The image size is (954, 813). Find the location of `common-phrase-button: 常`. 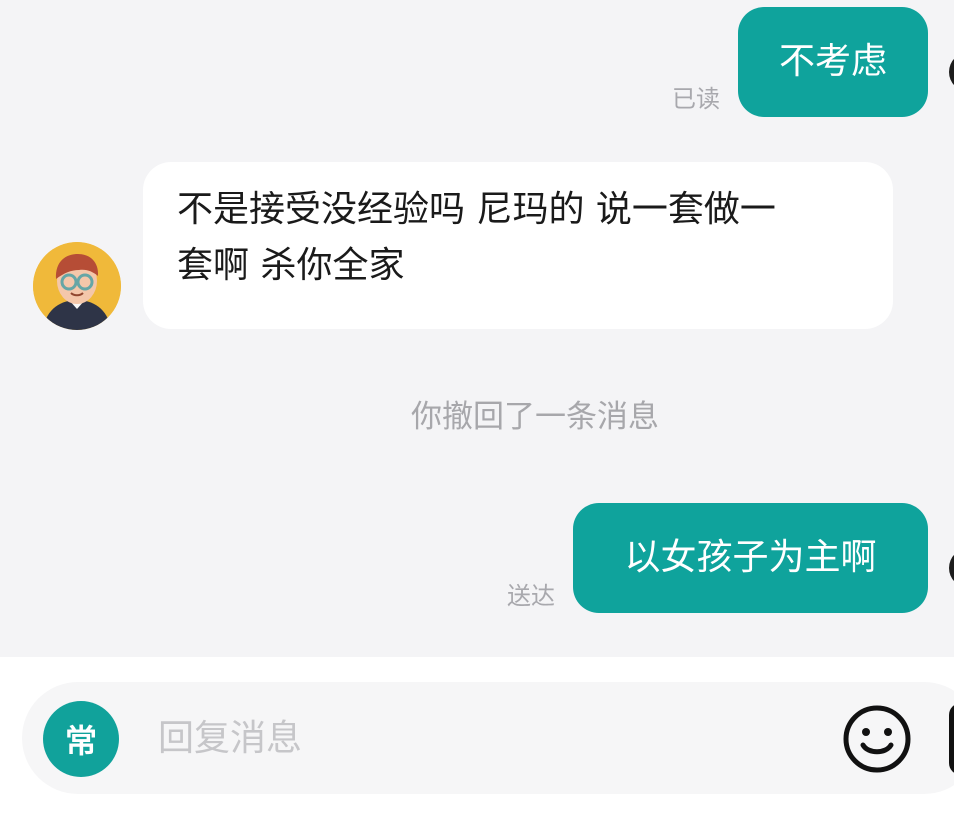

common-phrase-button: 常 is located at coordinates (81, 739).